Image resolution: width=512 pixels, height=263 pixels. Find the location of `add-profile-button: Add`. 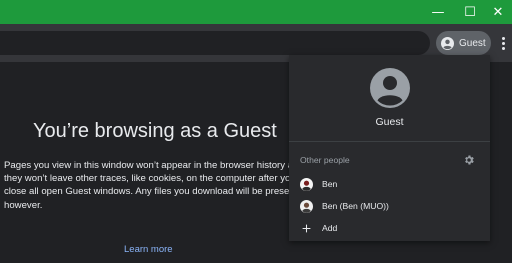

add-profile-button: Add is located at coordinates (389, 228).